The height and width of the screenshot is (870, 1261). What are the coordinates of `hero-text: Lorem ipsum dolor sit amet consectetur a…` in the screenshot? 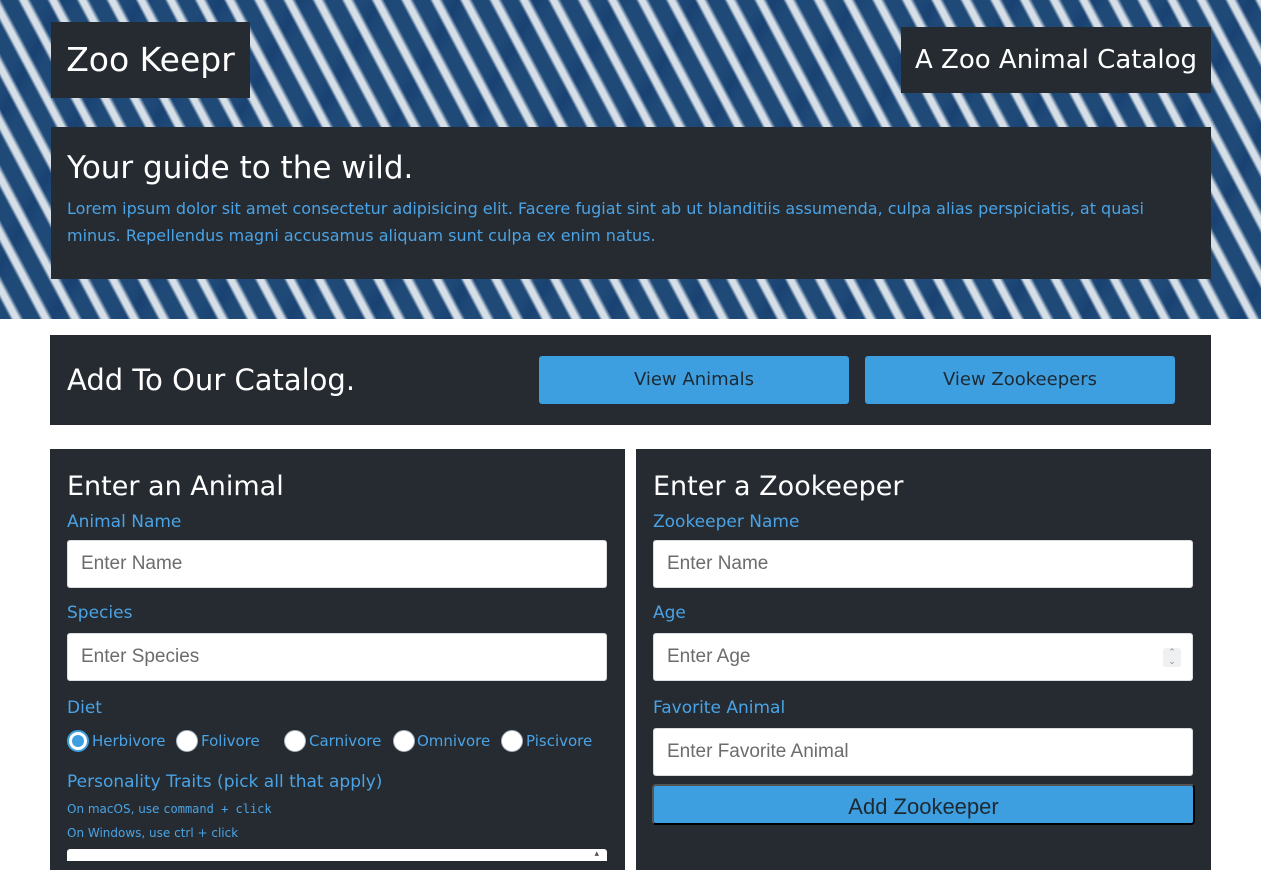 It's located at (605, 222).